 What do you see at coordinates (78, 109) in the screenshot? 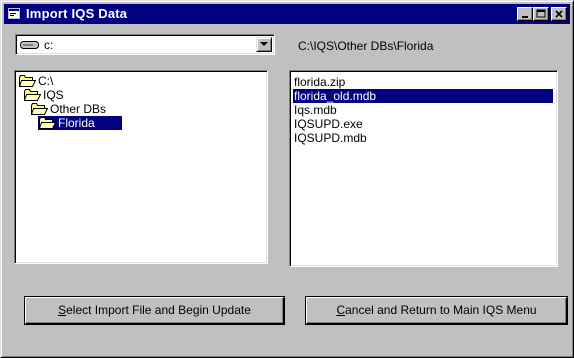
I see `directory-item-label: Other DBs` at bounding box center [78, 109].